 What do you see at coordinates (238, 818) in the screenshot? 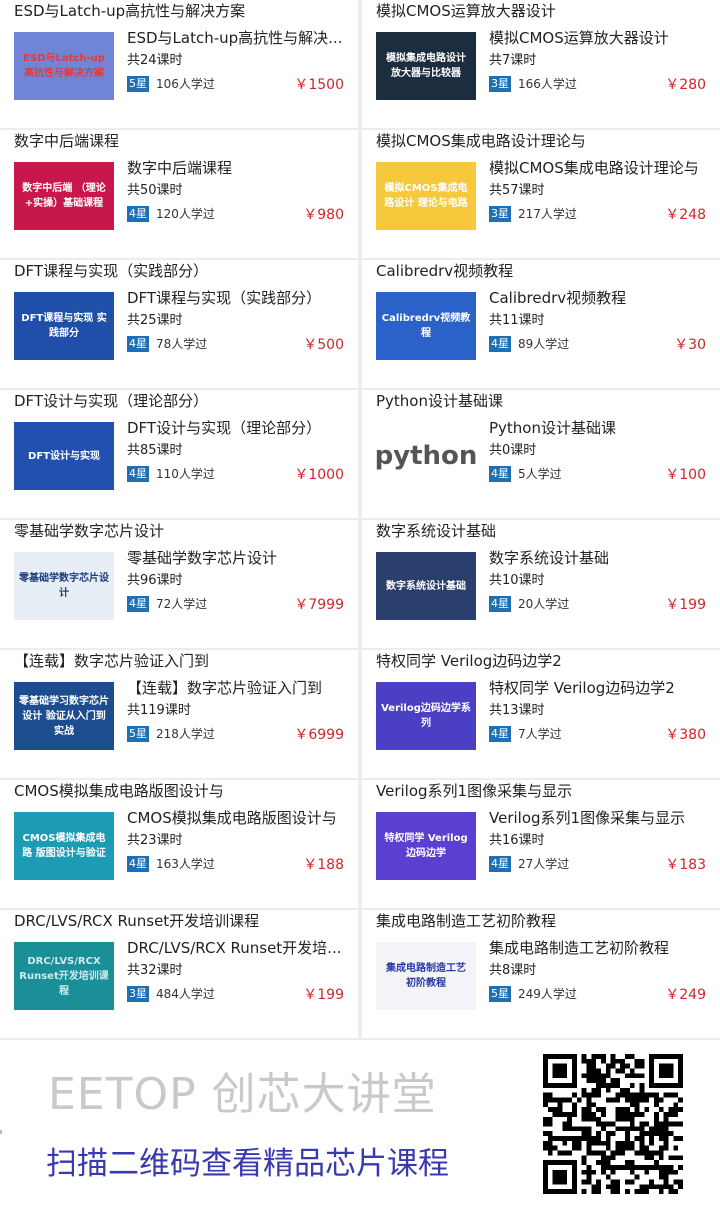
I see `course-name: CMOS模拟集成电路版图设计与` at bounding box center [238, 818].